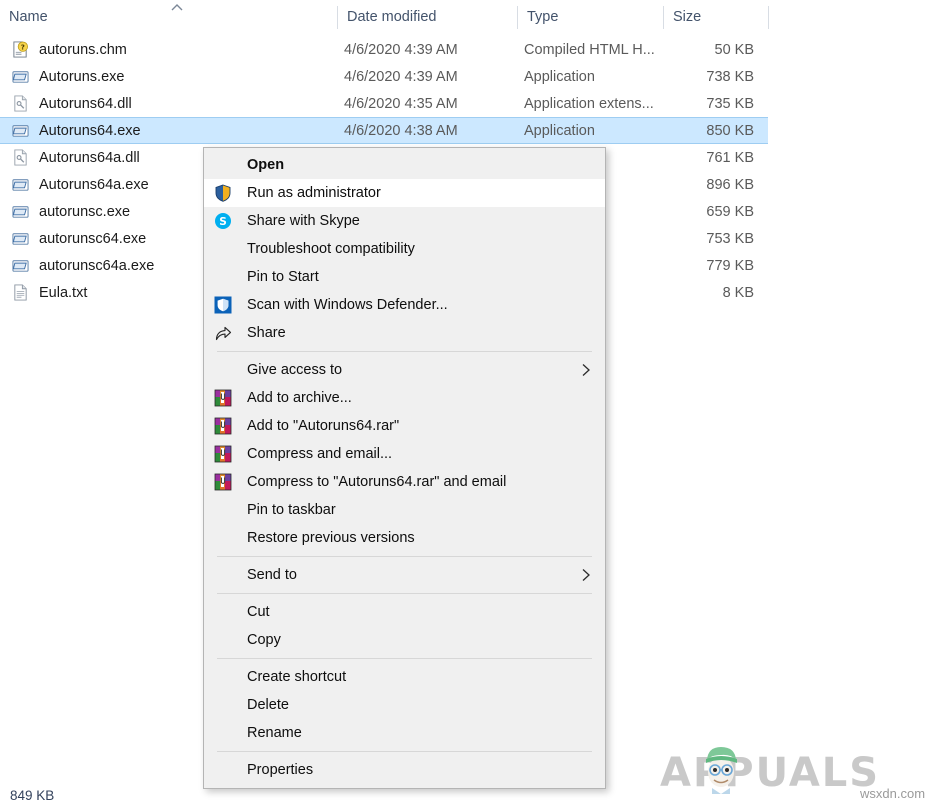 The width and height of the screenshot is (940, 808). What do you see at coordinates (404, 612) in the screenshot?
I see `menu-item-cut: Cut` at bounding box center [404, 612].